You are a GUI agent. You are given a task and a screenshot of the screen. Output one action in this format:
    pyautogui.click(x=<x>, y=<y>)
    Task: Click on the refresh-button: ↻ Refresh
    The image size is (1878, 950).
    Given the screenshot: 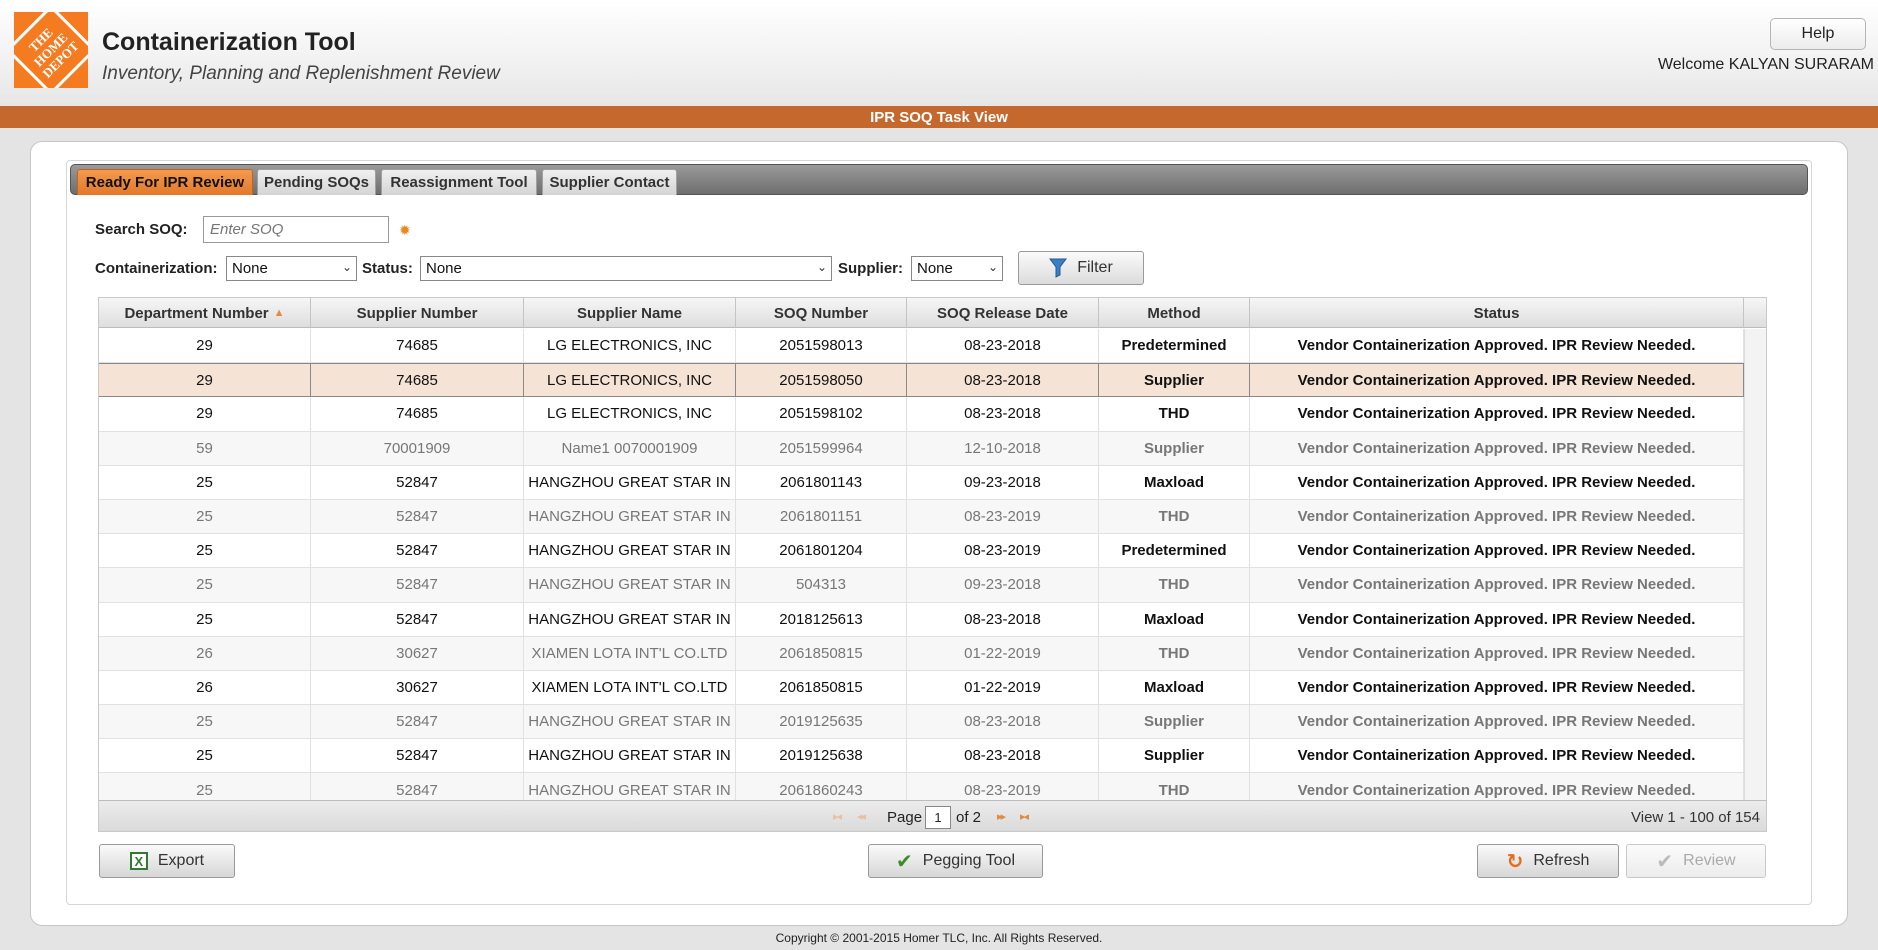 What is the action you would take?
    pyautogui.click(x=1548, y=861)
    